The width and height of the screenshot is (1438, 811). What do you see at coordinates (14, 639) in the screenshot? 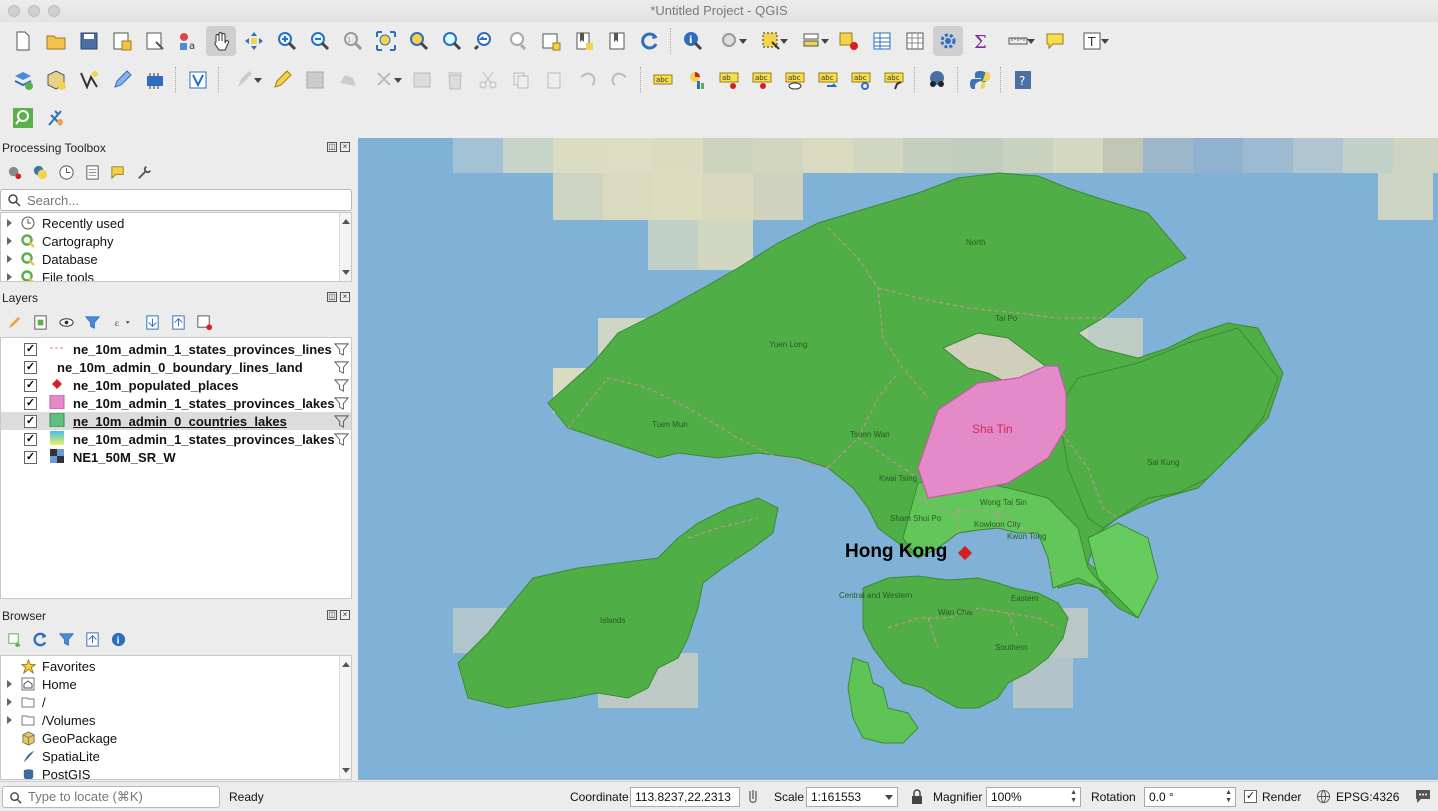
I see `add-selected-layers-icon` at bounding box center [14, 639].